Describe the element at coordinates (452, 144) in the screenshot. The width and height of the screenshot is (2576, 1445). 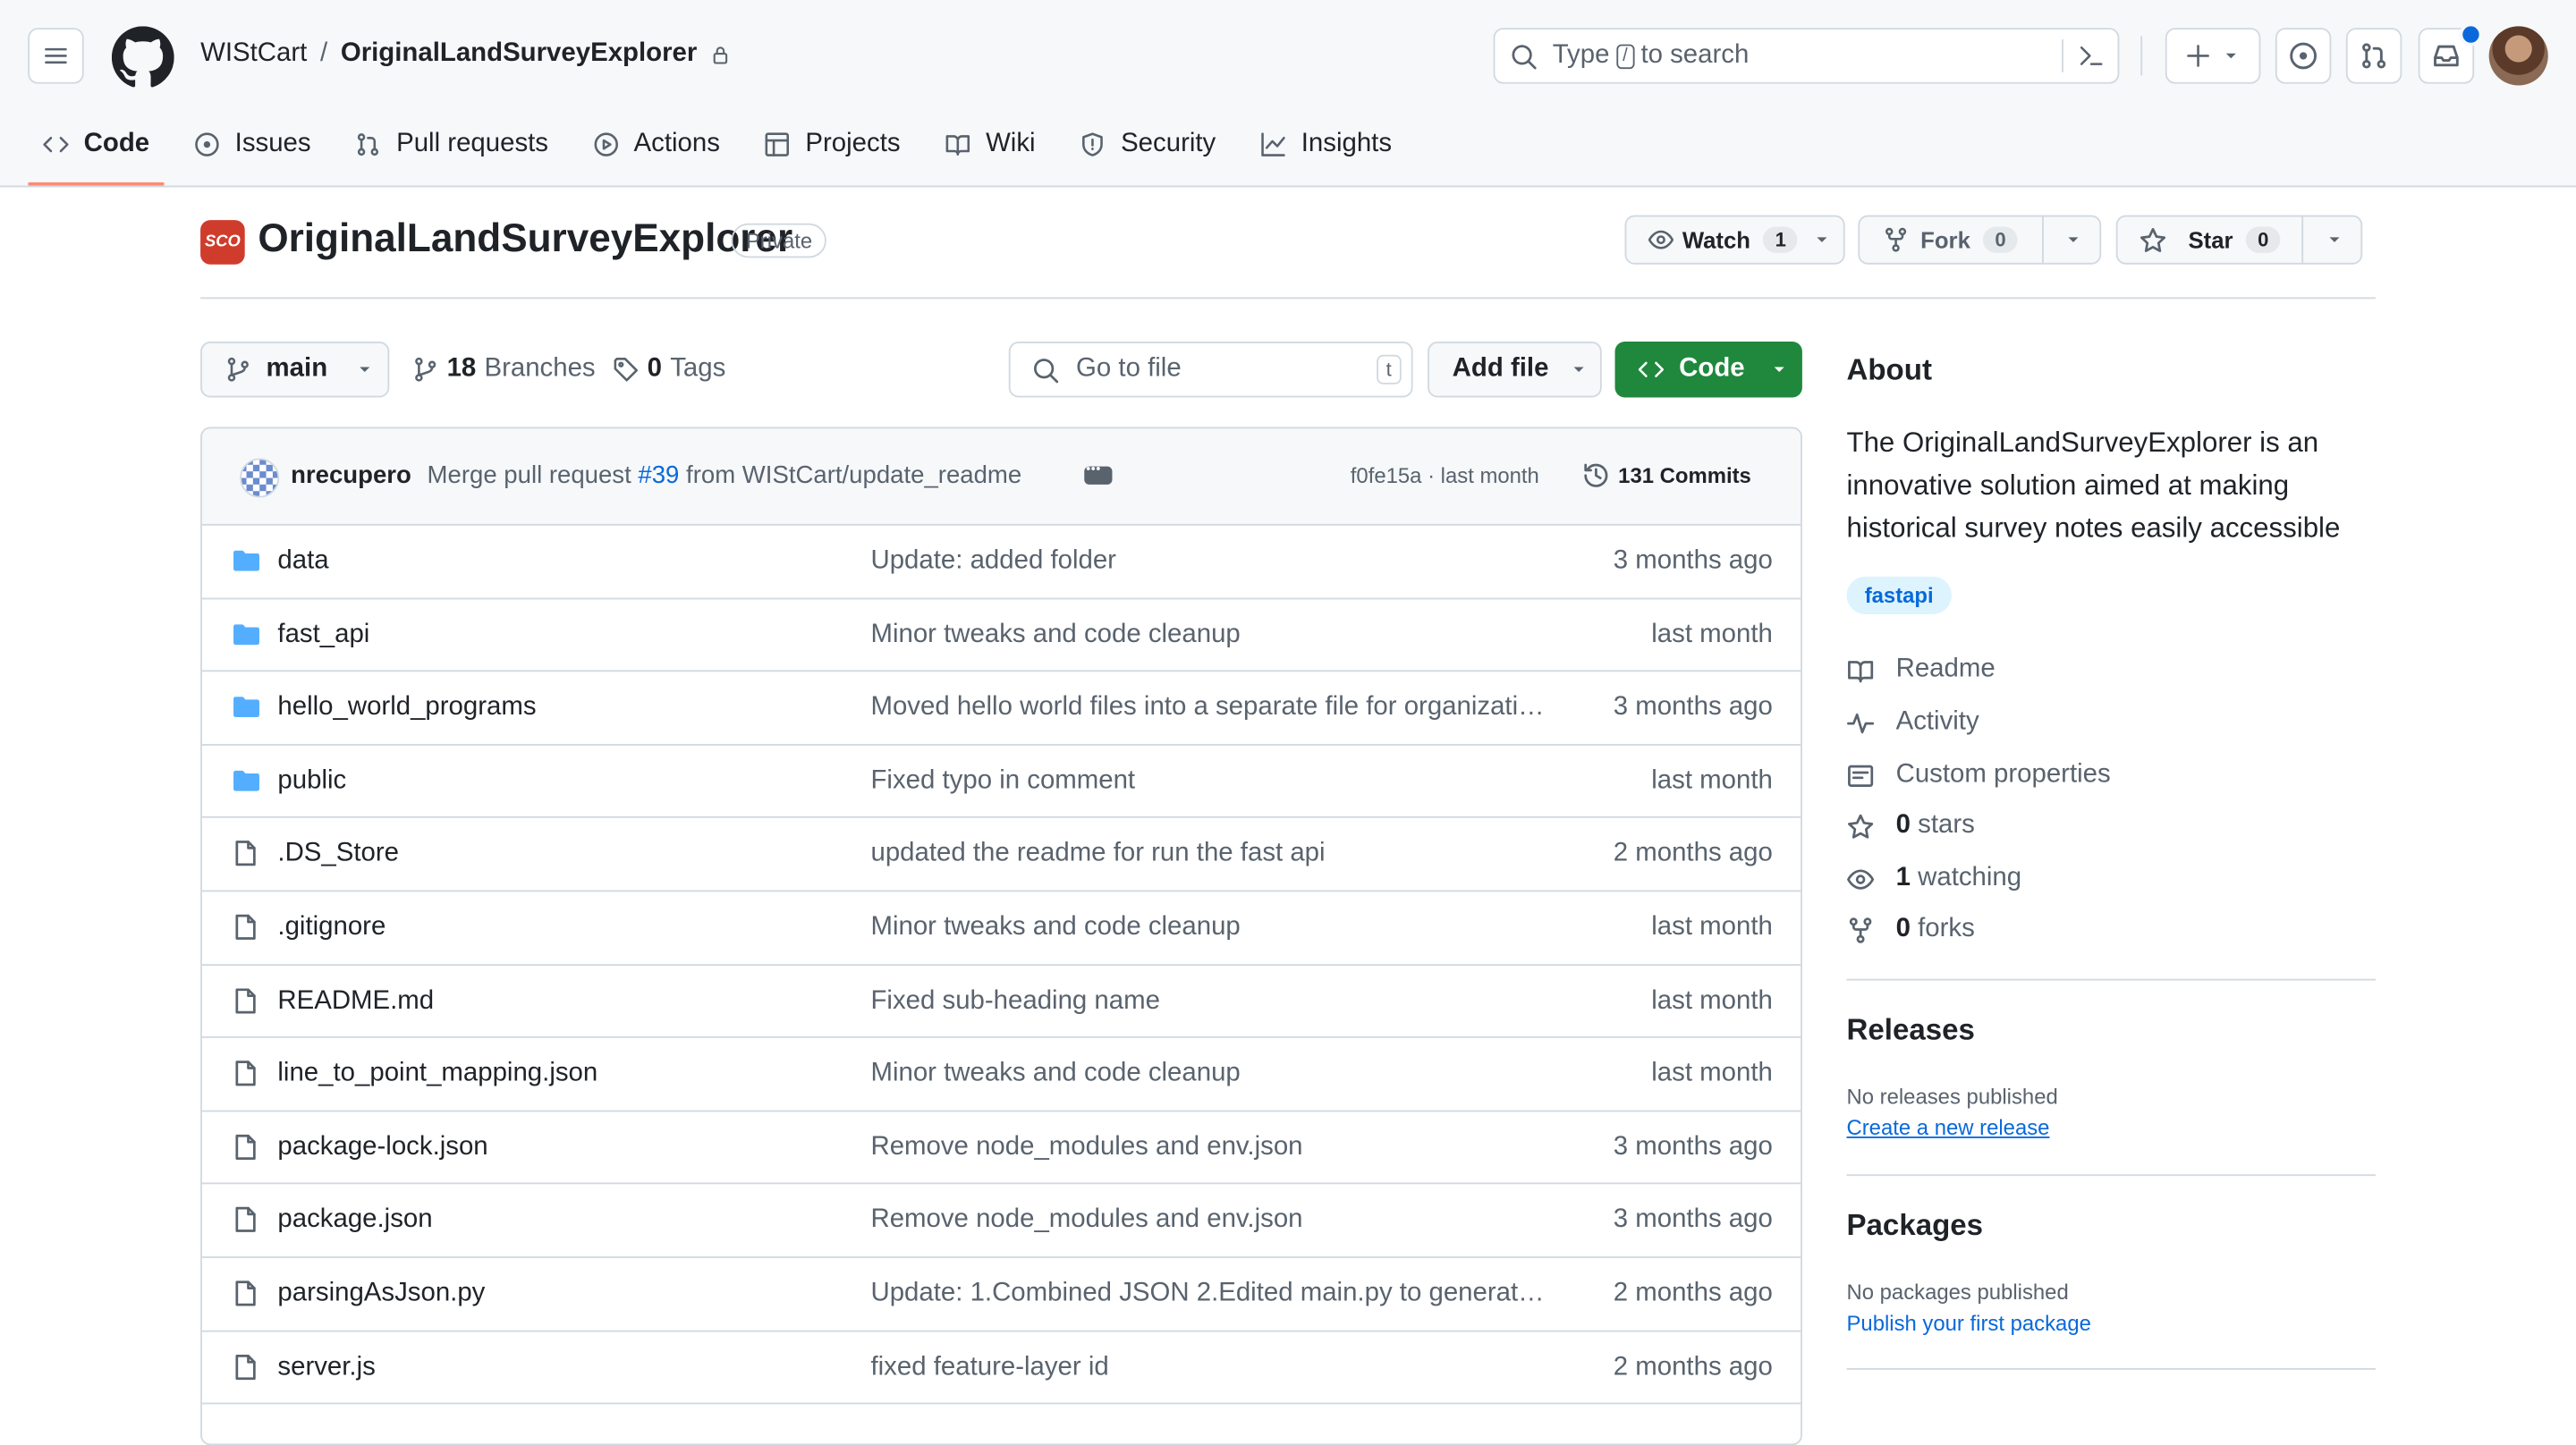
I see `tab-pull-requests: Pull requests` at that location.